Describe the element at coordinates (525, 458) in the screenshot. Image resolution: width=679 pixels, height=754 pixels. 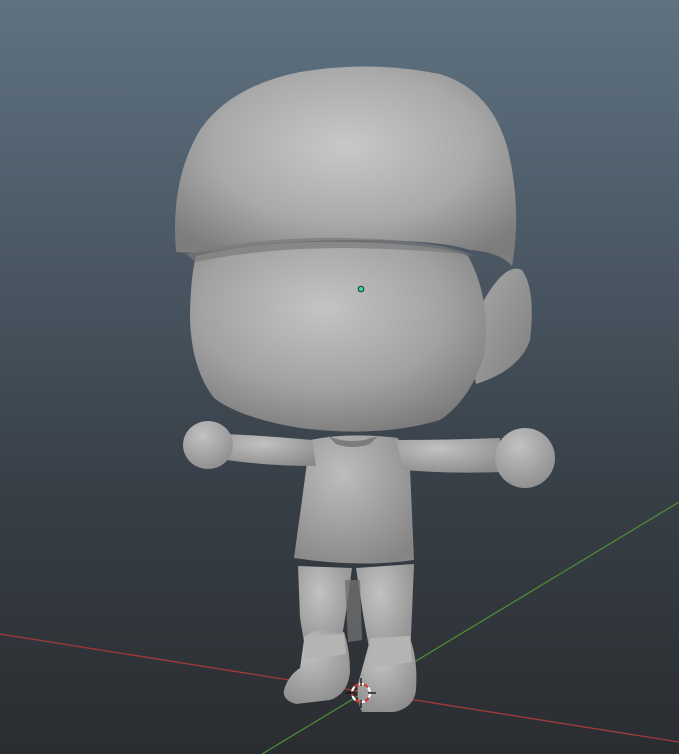
I see `right-hand` at that location.